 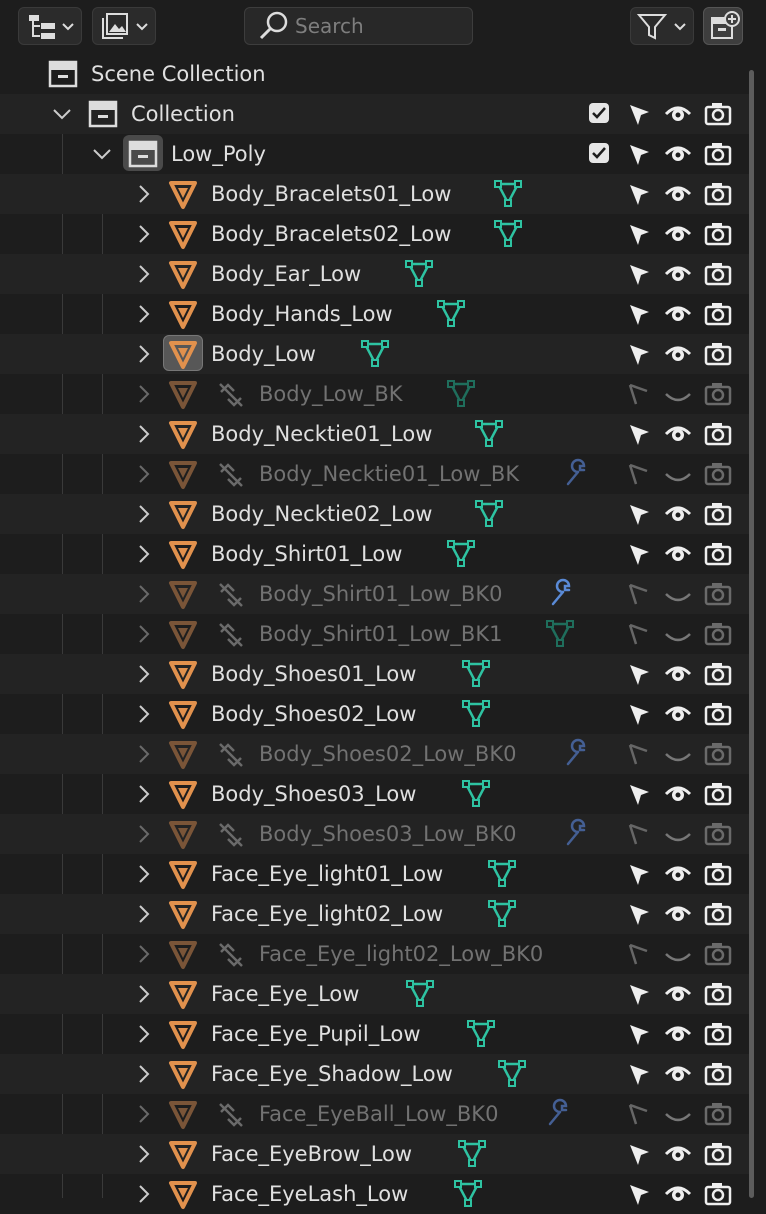 I want to click on filter-dropdown, so click(x=662, y=26).